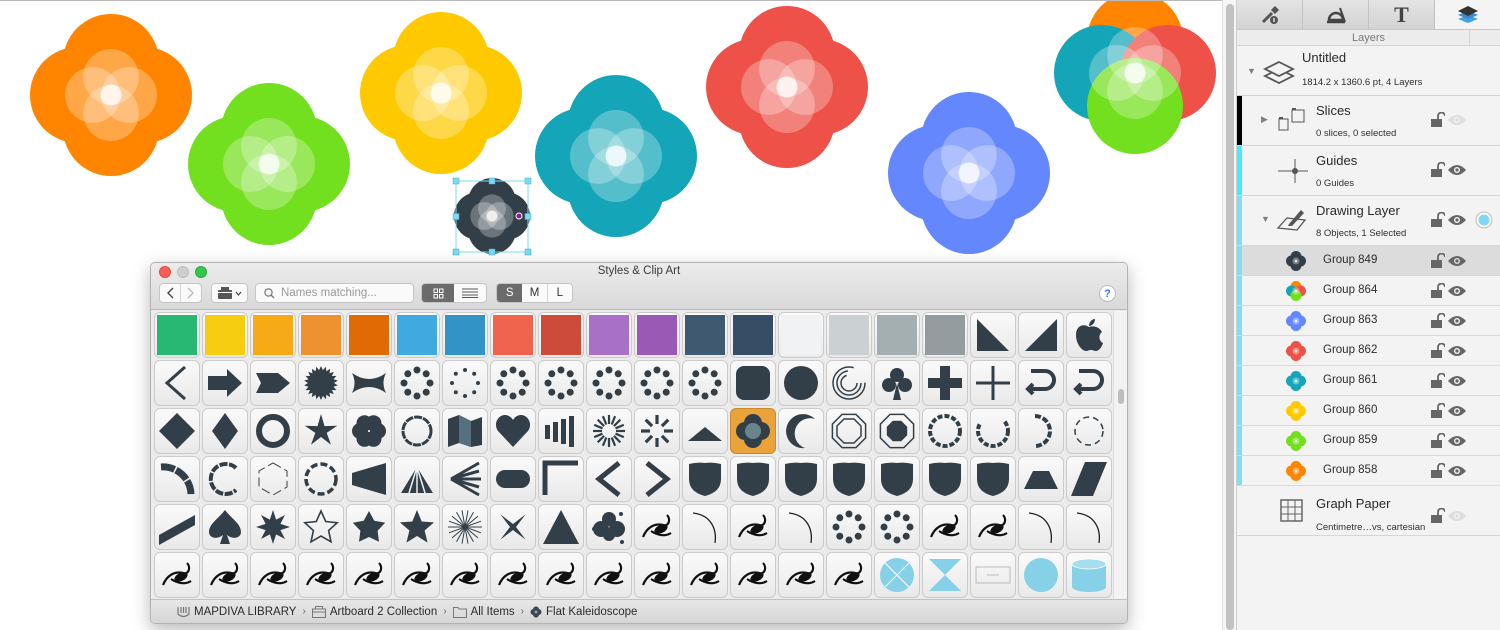 This screenshot has height=630, width=1500. I want to click on layer-graph-paper: Graph Paper Centimetre…vs, cartesian, so click(1368, 511).